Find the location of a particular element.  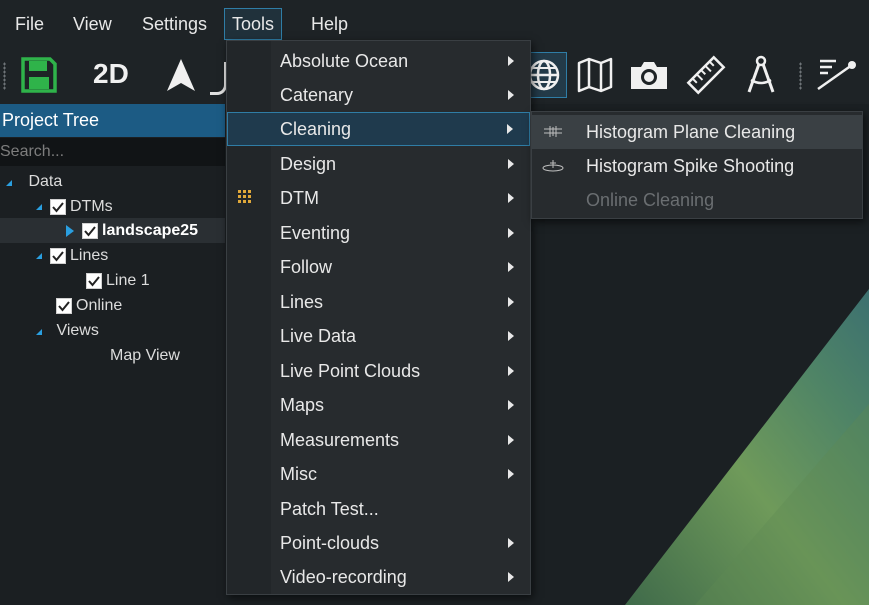

menu-item-histogram-spike-shooting: Histogram Spike Shooting is located at coordinates (697, 166).